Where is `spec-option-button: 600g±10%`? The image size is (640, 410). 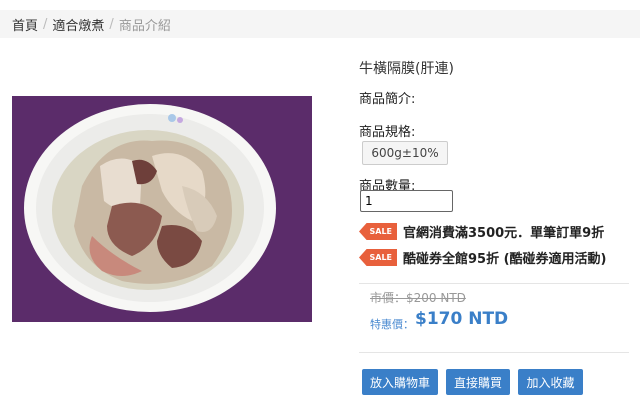 spec-option-button: 600g±10% is located at coordinates (405, 153).